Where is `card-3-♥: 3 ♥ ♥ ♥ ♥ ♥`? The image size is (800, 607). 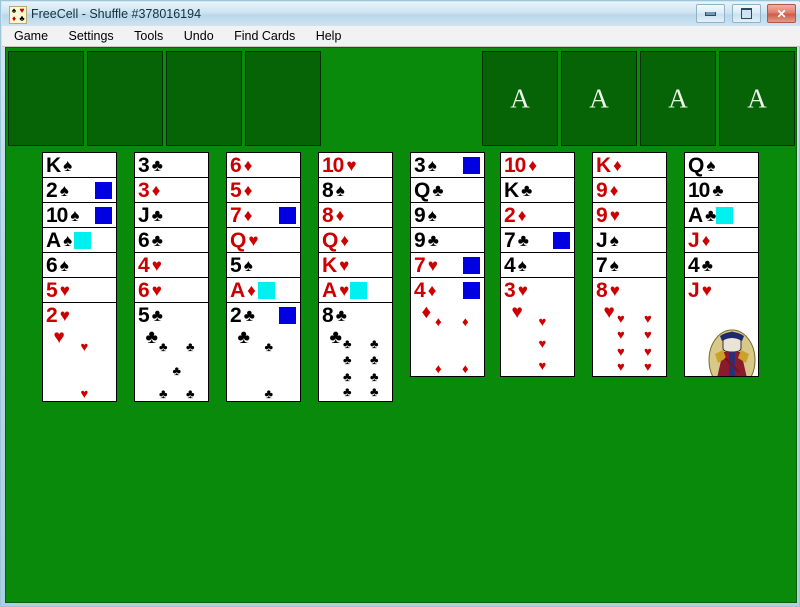
card-3-♥: 3 ♥ ♥ ♥ ♥ ♥ is located at coordinates (537, 327).